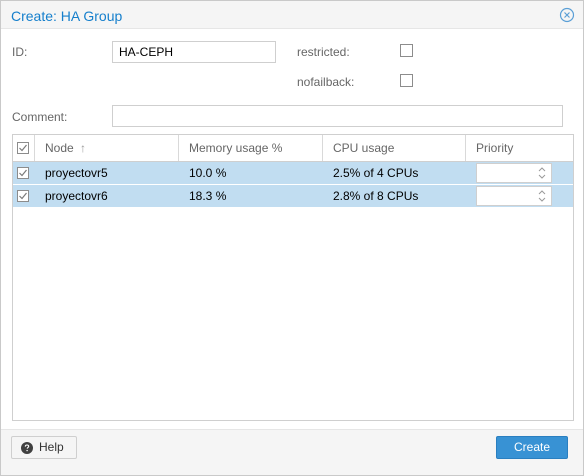 The height and width of the screenshot is (476, 584). What do you see at coordinates (51, 447) in the screenshot?
I see `help-label: Help` at bounding box center [51, 447].